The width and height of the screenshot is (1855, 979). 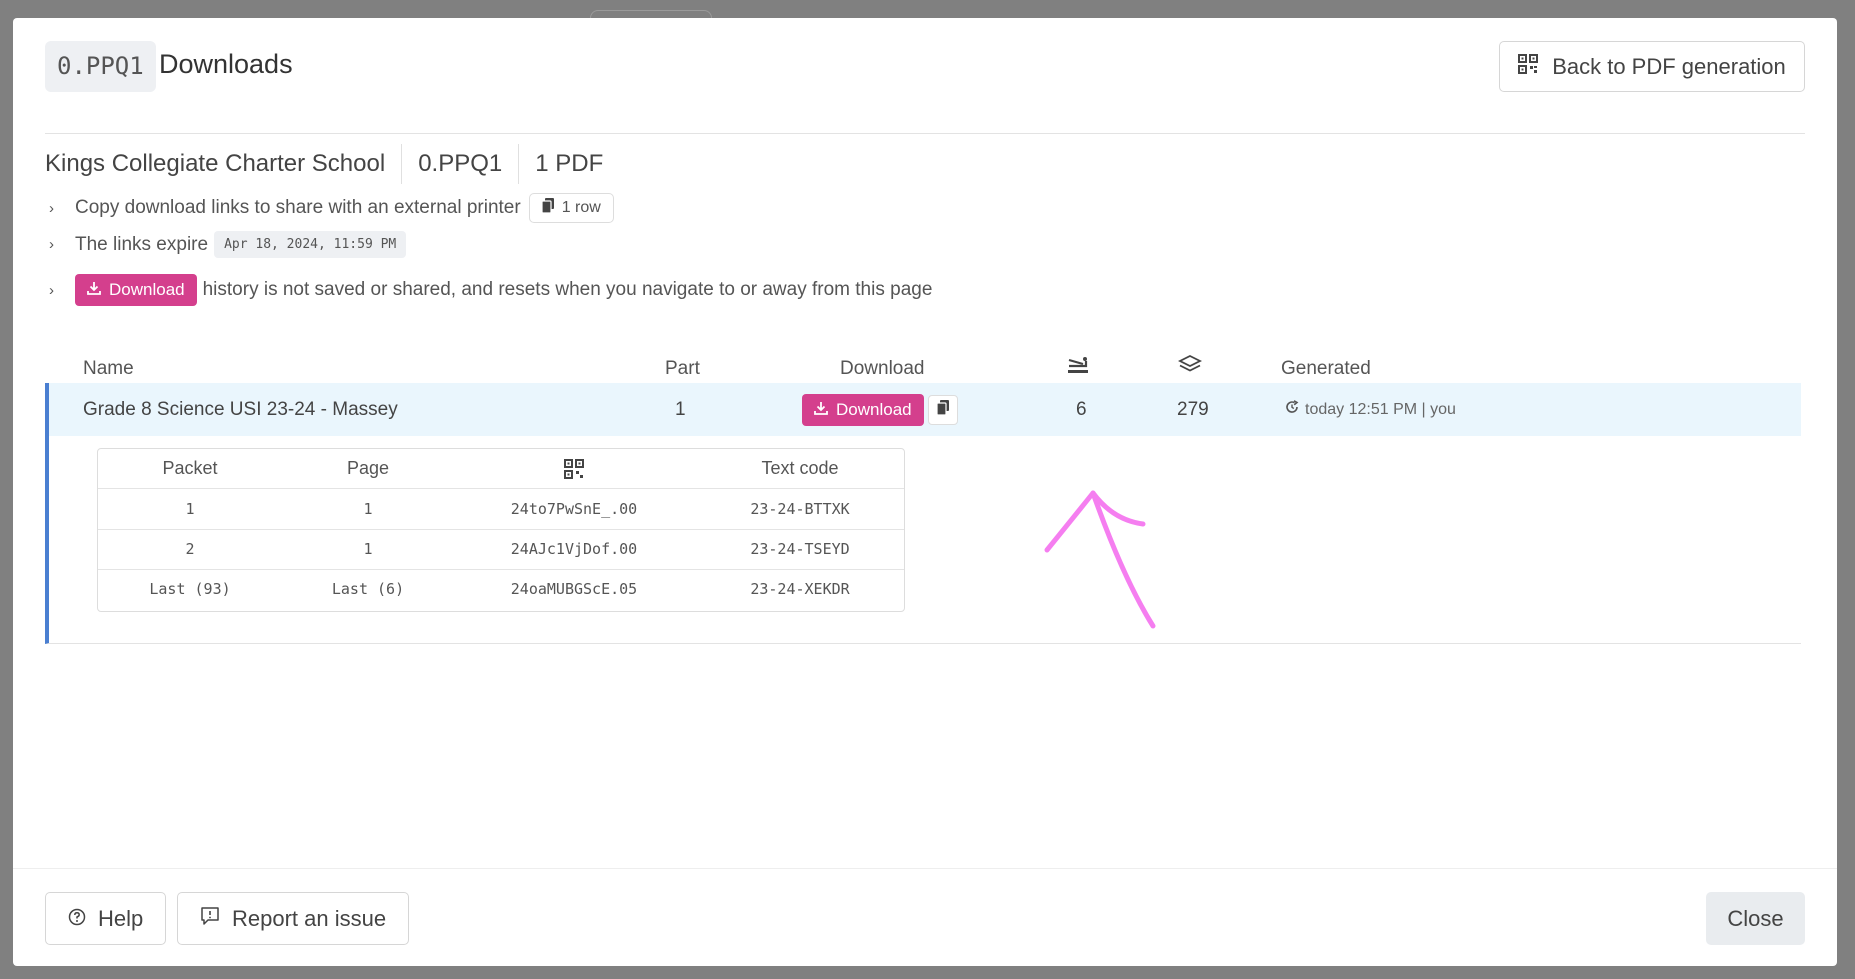 I want to click on copy-rows-button: 1 row, so click(x=571, y=208).